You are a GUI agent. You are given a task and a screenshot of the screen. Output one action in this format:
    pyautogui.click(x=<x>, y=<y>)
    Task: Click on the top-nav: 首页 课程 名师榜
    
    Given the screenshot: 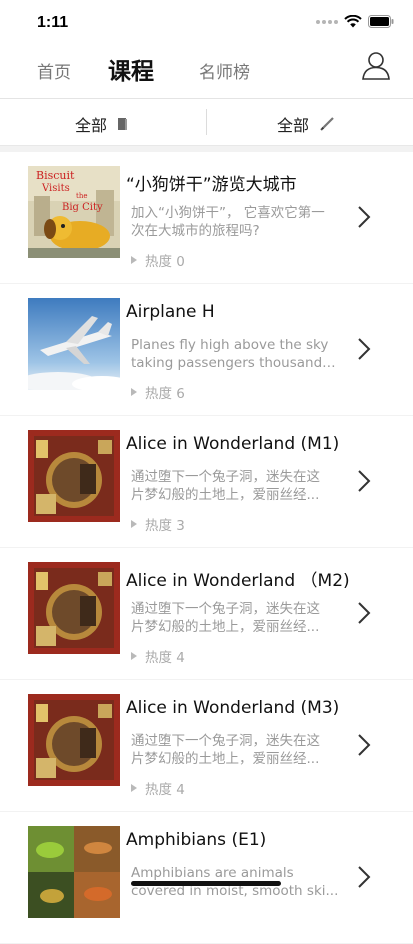 What is the action you would take?
    pyautogui.click(x=206, y=71)
    